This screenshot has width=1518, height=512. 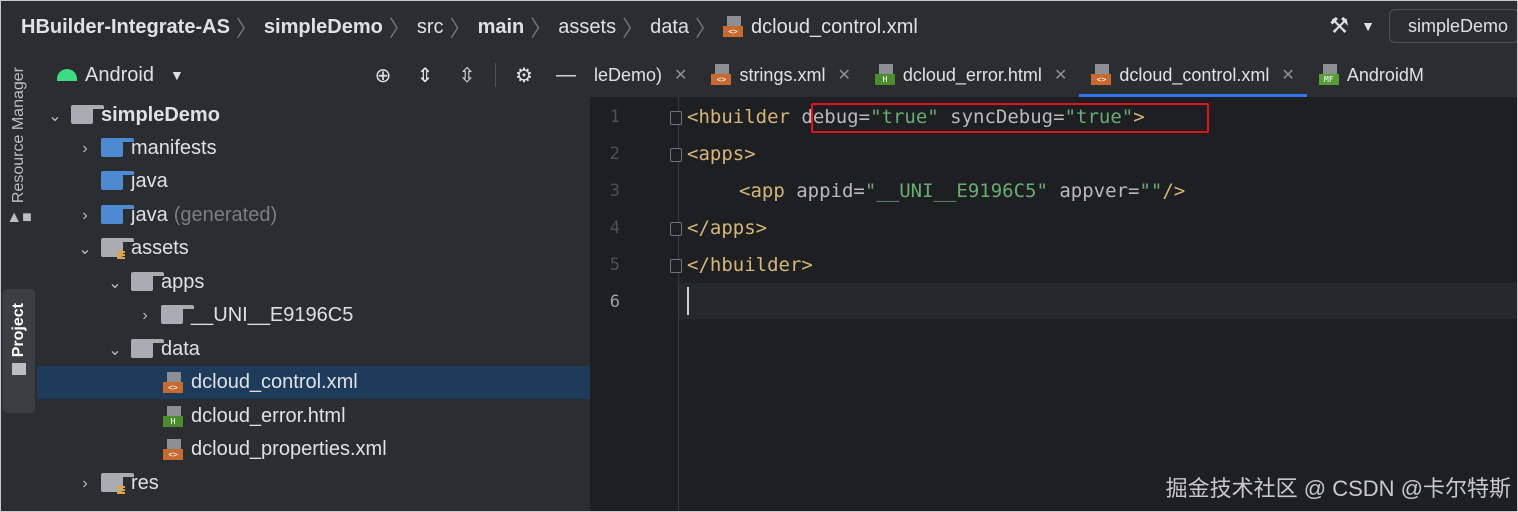 I want to click on tree-item-java-generated: › java (generated), so click(x=333, y=215).